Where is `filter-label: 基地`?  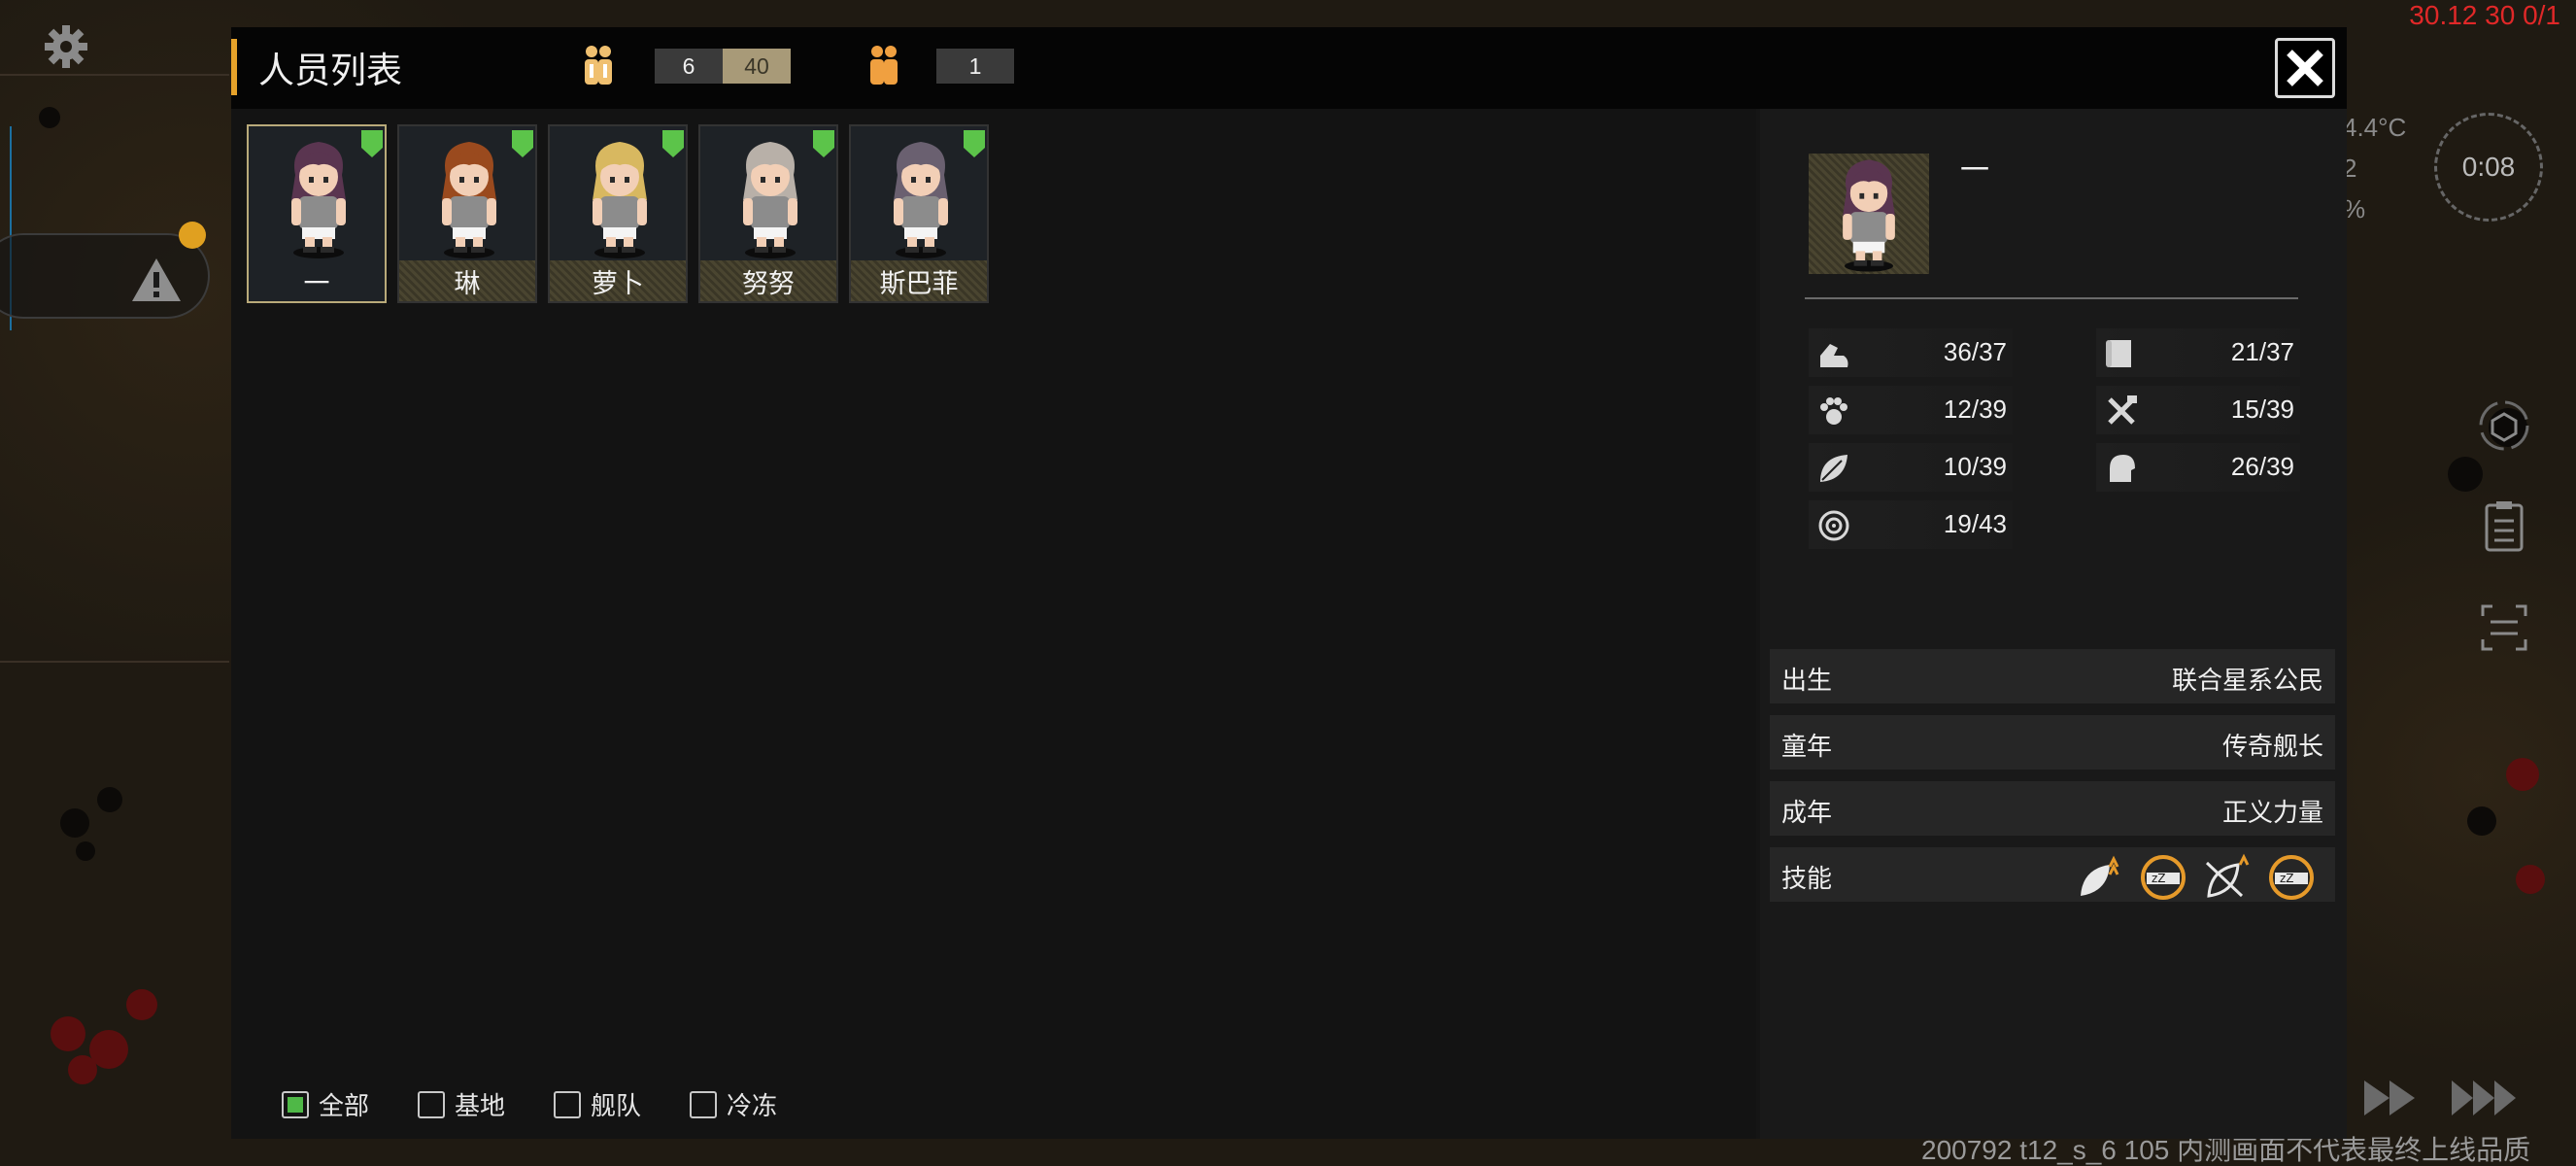
filter-label: 基地 is located at coordinates (480, 1106).